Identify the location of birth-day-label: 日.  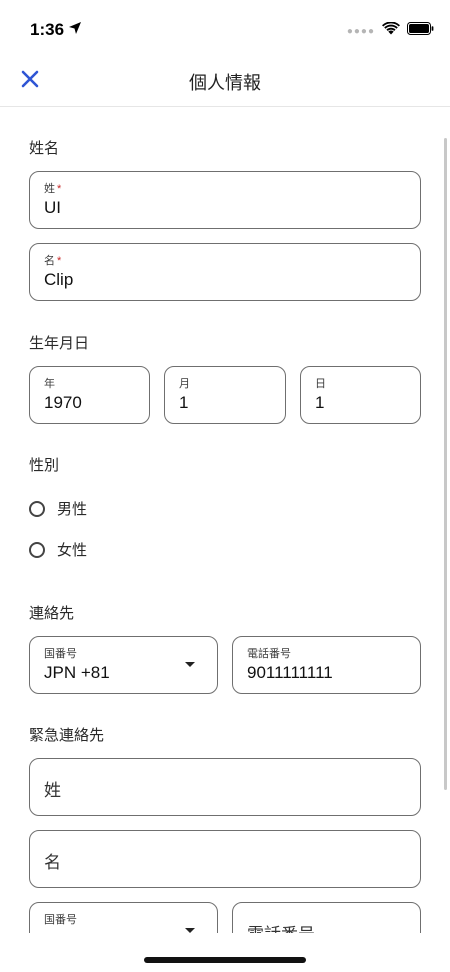
(320, 384).